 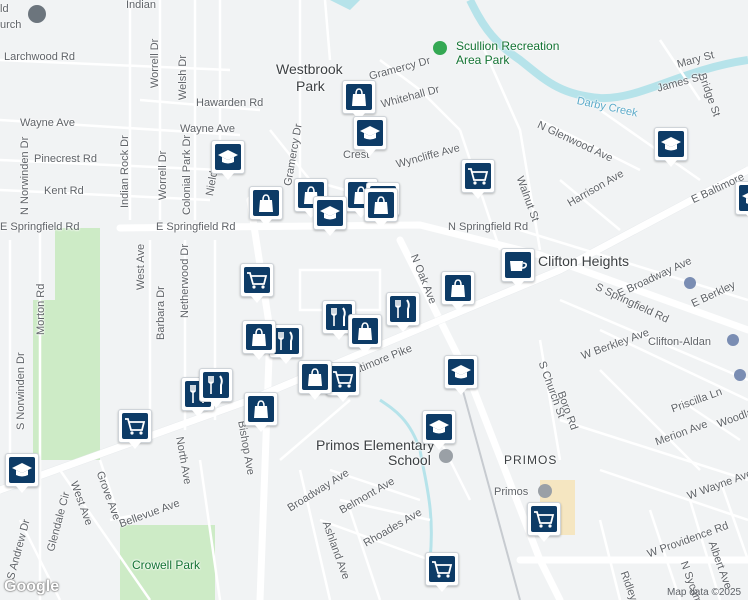 I want to click on school-marker, so click(x=446, y=456).